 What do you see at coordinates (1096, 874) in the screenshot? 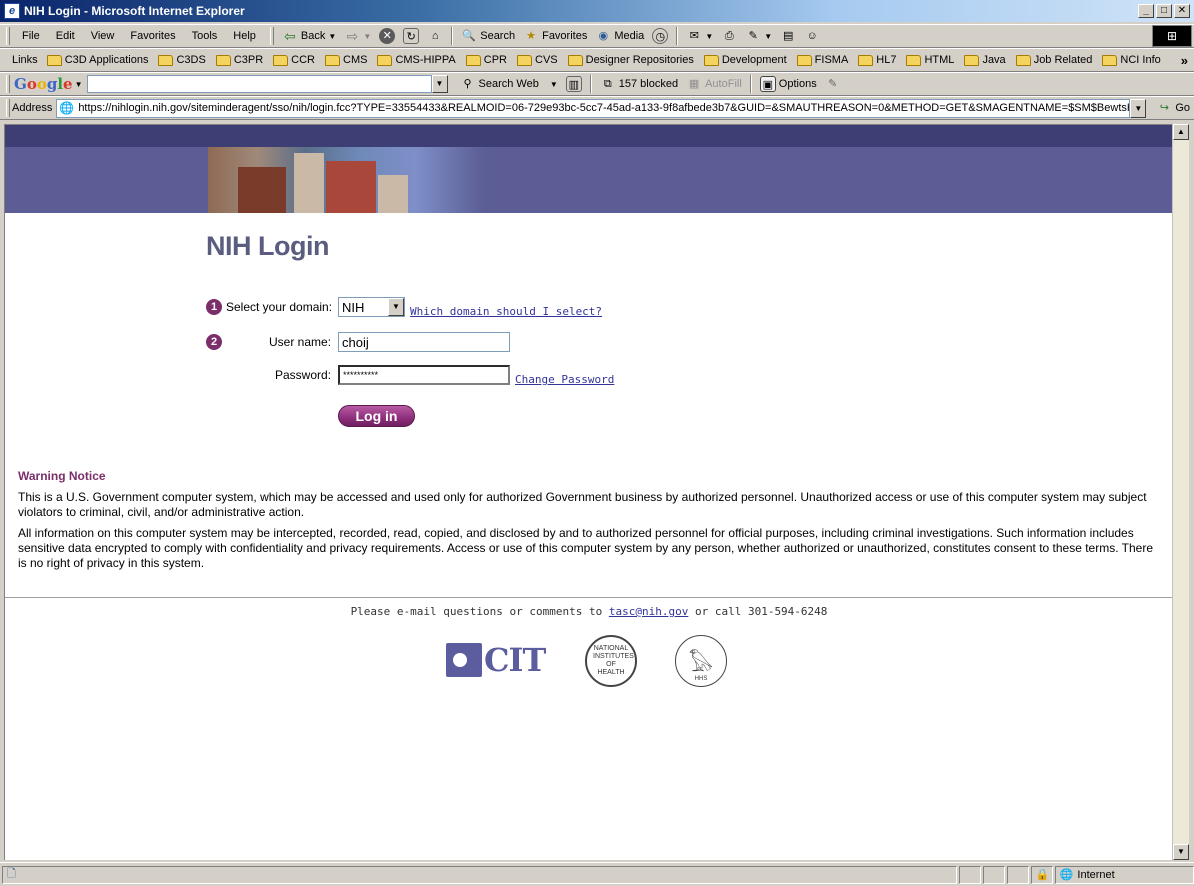
I see `zone-label: Internet` at bounding box center [1096, 874].